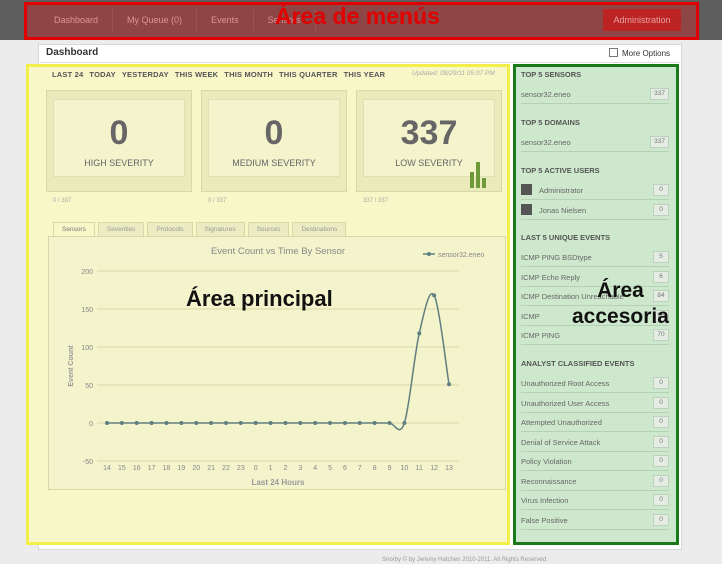 Image resolution: width=722 pixels, height=564 pixels. What do you see at coordinates (661, 257) in the screenshot?
I see `count-badge: 5` at bounding box center [661, 257].